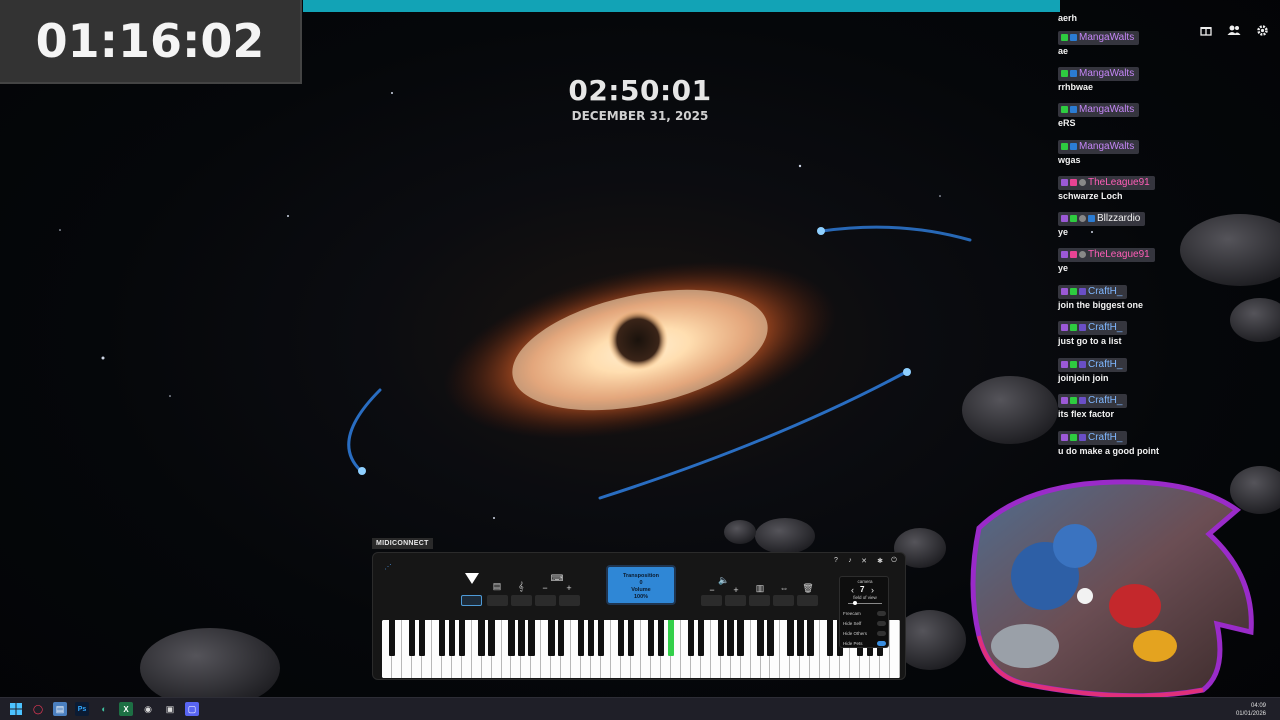 The image size is (1280, 720). Describe the element at coordinates (895, 649) in the screenshot. I see `white-key` at that location.